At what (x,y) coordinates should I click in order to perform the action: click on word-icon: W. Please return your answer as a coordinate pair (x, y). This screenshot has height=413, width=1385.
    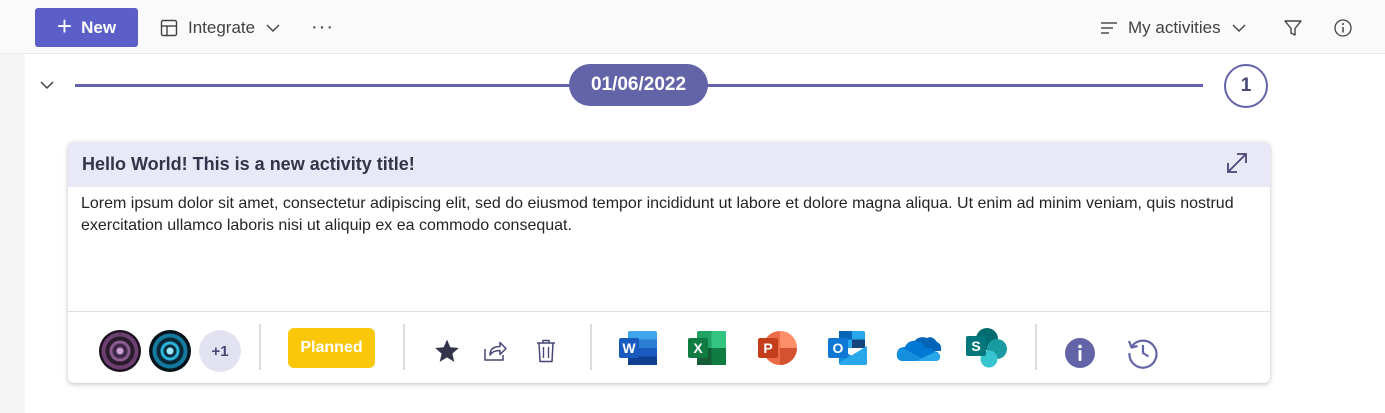
    Looking at the image, I should click on (638, 348).